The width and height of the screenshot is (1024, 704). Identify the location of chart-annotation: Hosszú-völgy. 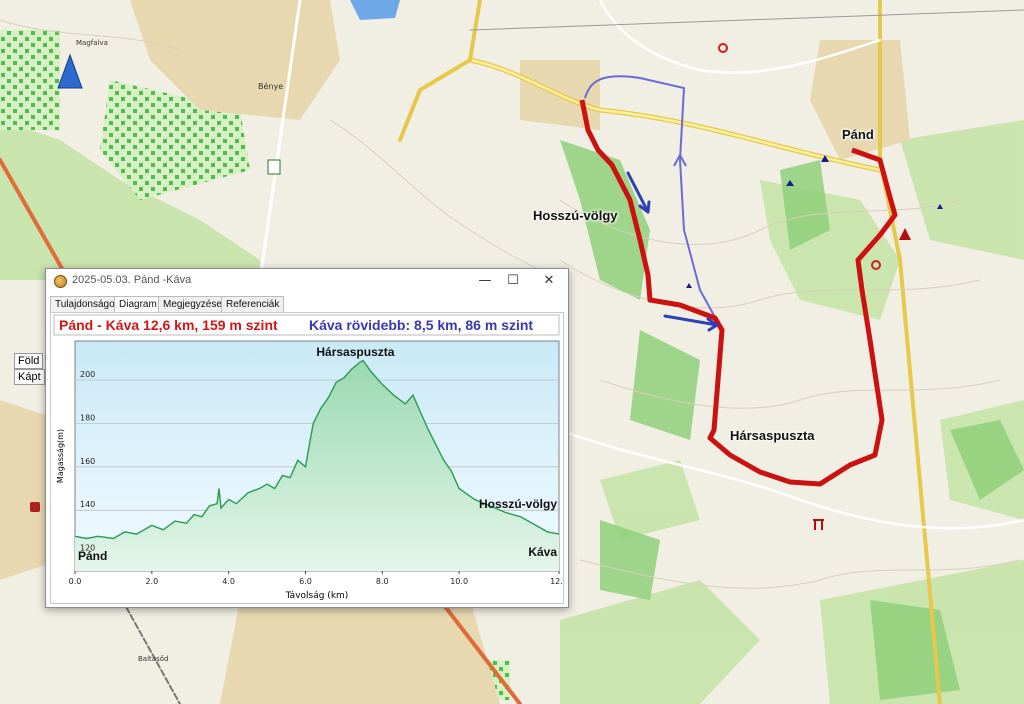
(518, 504).